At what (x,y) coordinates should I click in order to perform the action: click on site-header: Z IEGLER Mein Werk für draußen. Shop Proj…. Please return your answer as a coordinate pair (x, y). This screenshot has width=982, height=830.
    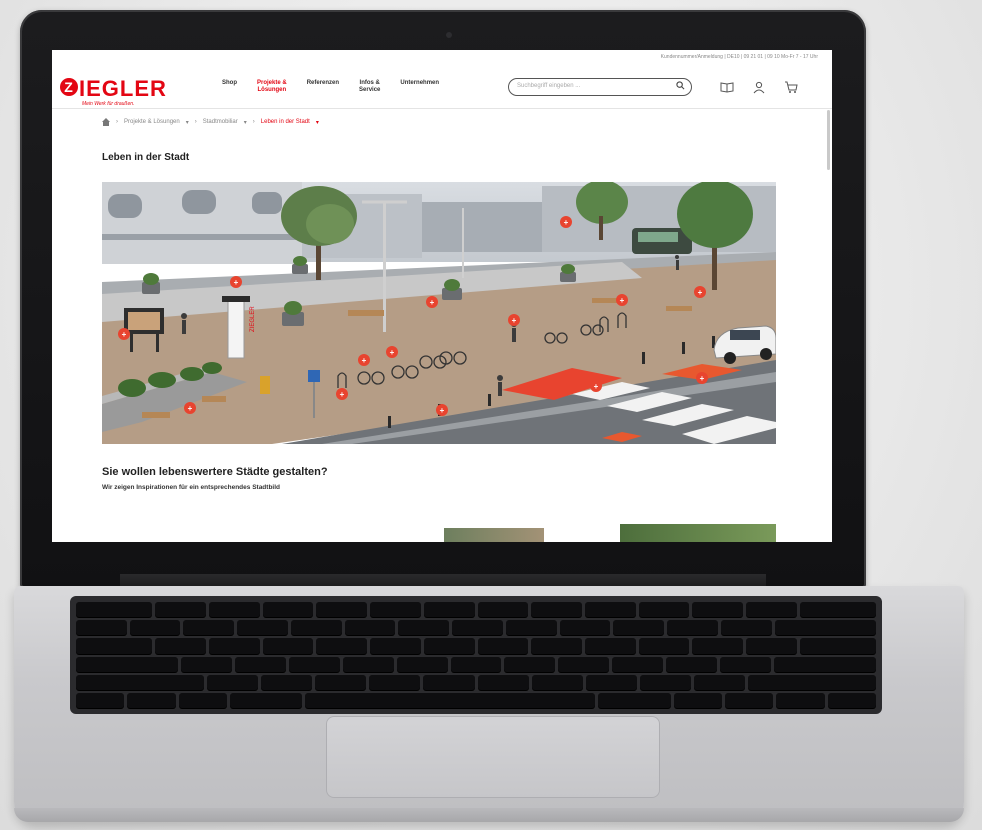
    Looking at the image, I should click on (442, 85).